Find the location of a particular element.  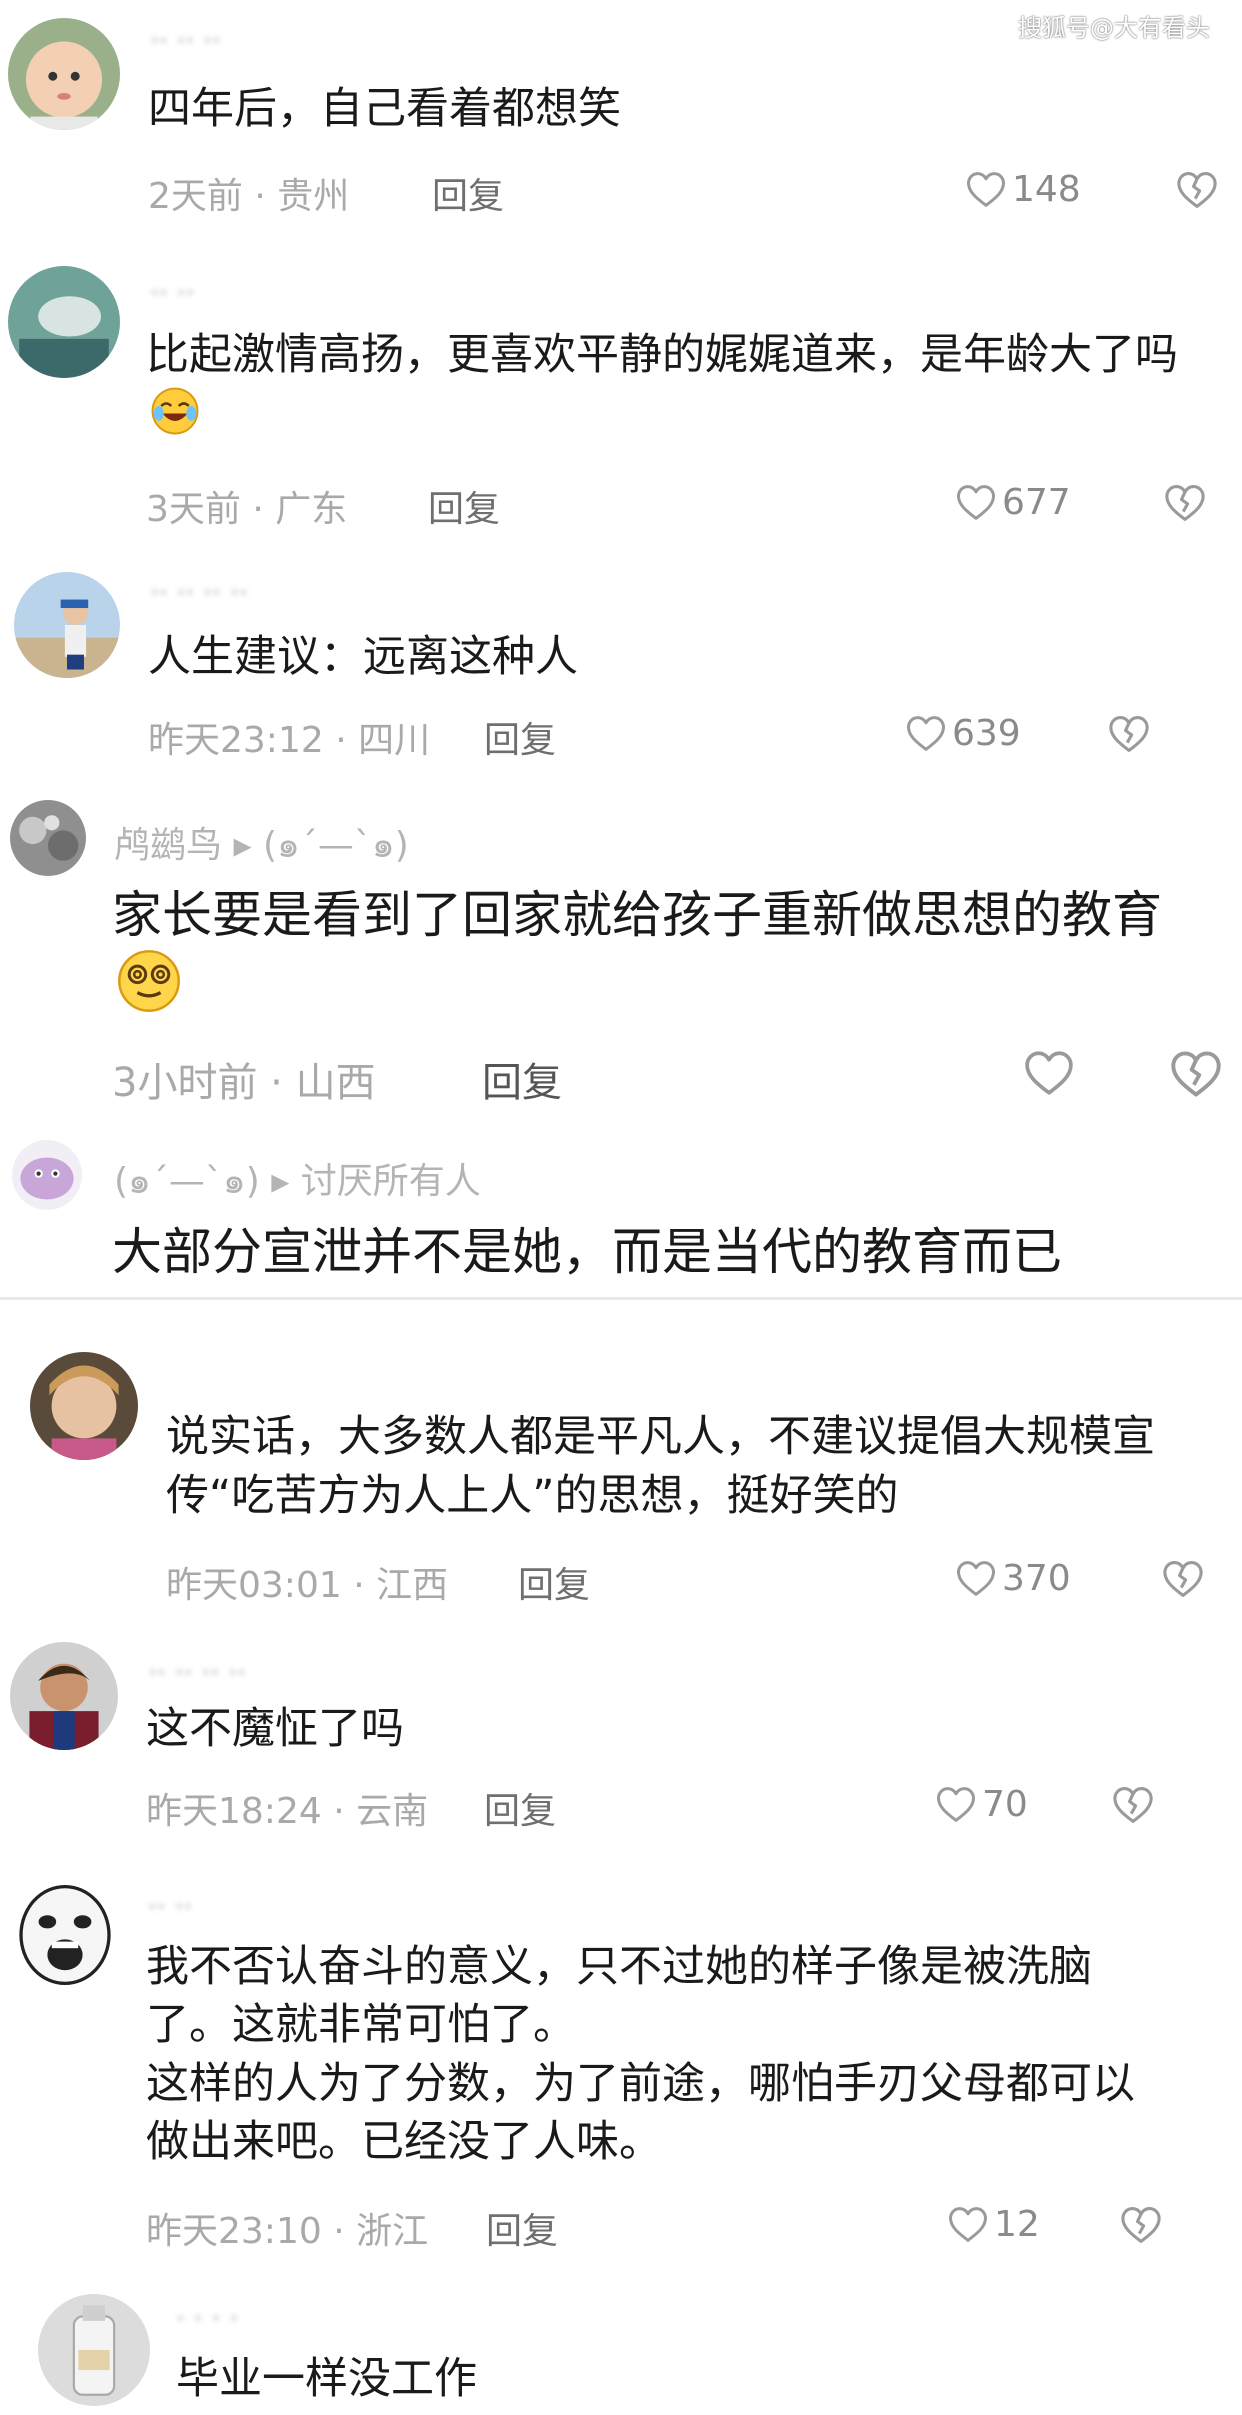

like-count: 12 is located at coordinates (1017, 2224).